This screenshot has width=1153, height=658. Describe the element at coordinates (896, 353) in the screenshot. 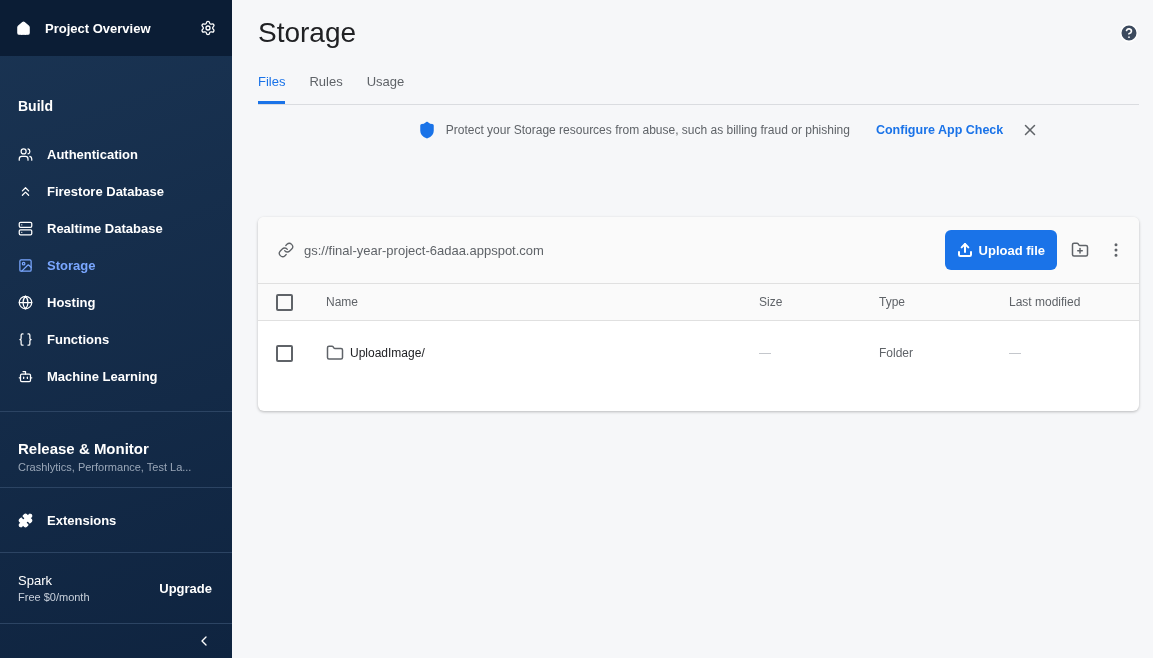

I see `table-cell: Folder` at that location.